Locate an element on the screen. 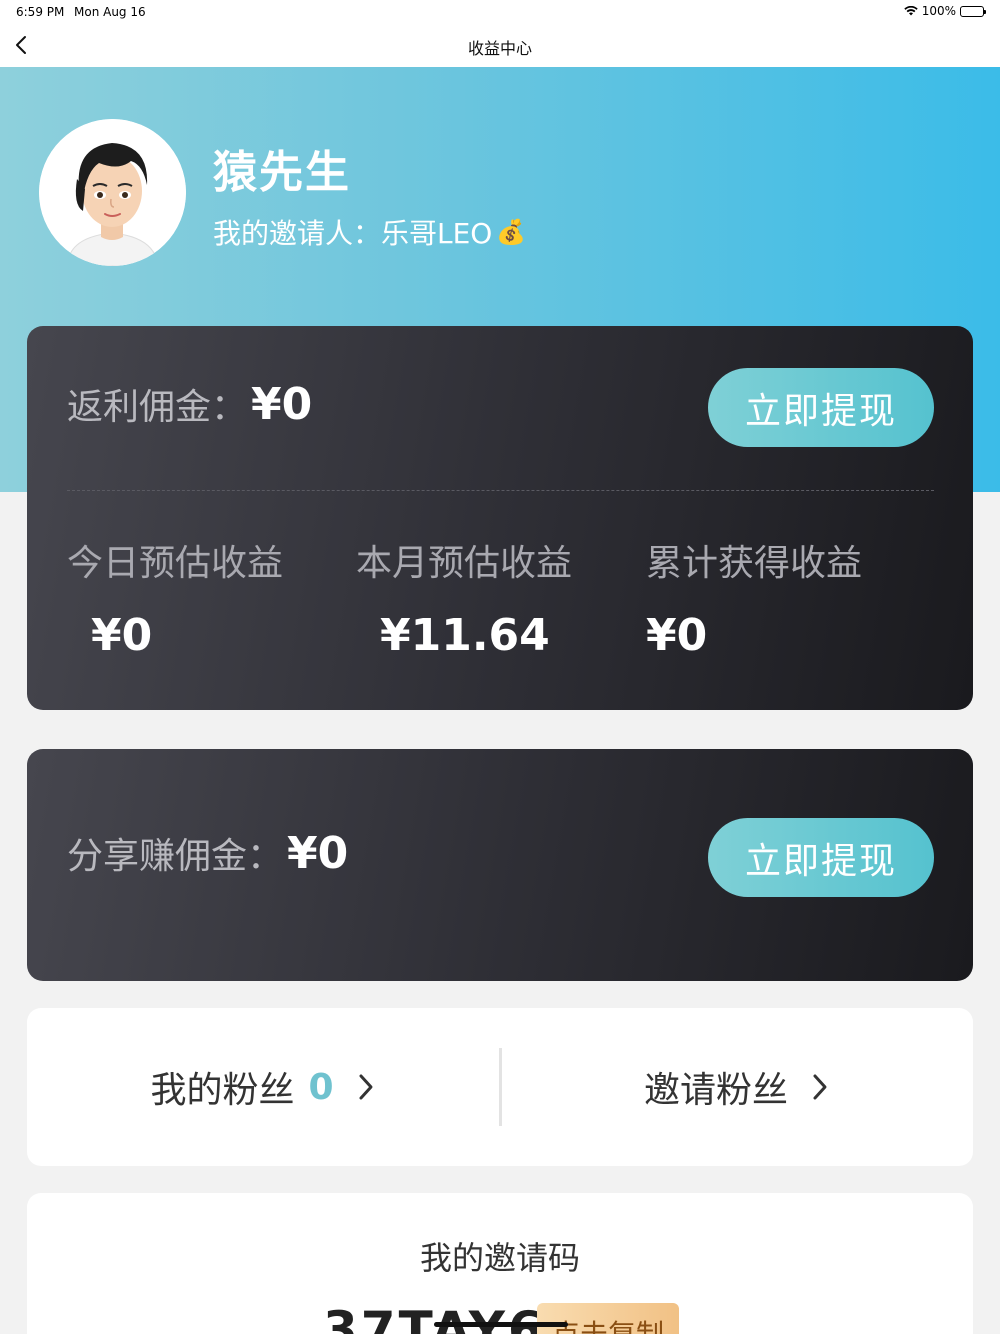  page-title: 收益中心 is located at coordinates (499, 48).